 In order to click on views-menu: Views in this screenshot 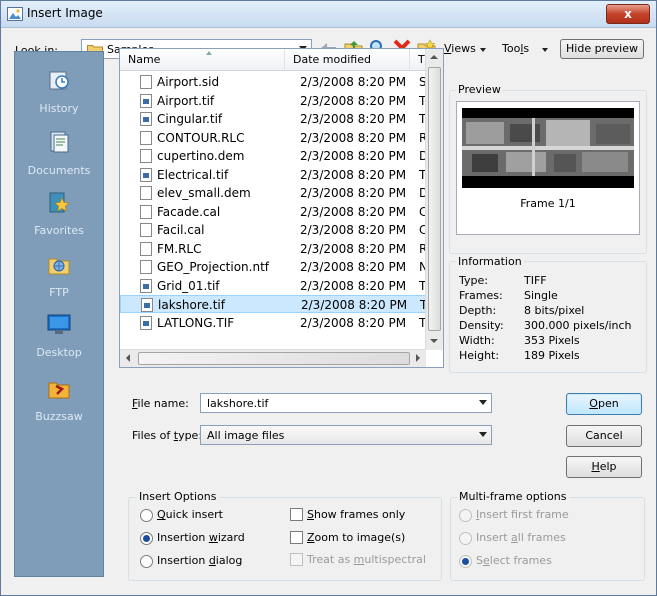, I will do `click(460, 48)`.